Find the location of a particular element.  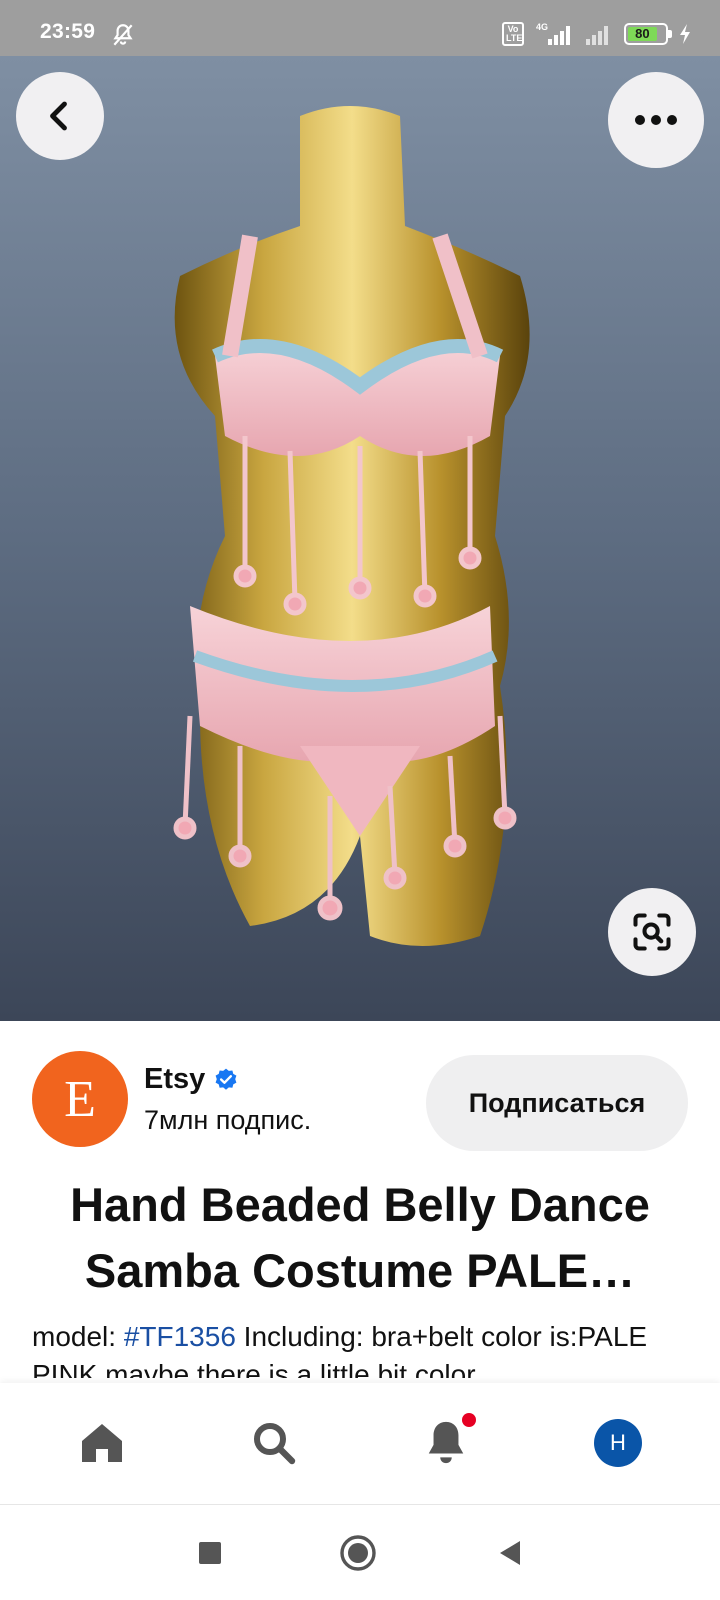

triangle-back-icon is located at coordinates (510, 1553).